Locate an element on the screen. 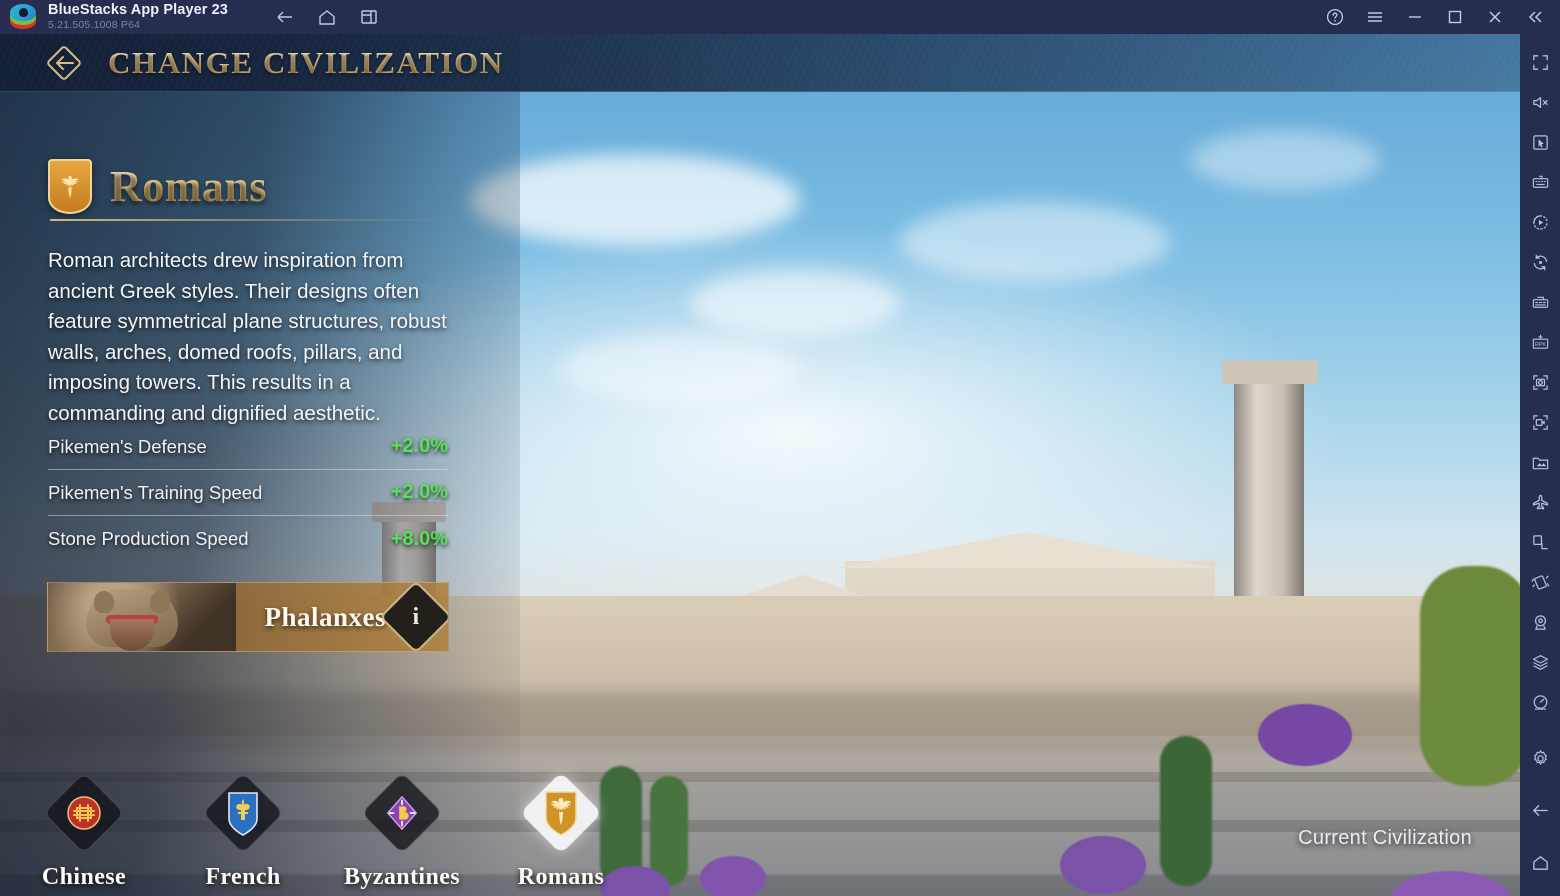 This screenshot has height=896, width=1560. home-nav-icon is located at coordinates (1540, 862).